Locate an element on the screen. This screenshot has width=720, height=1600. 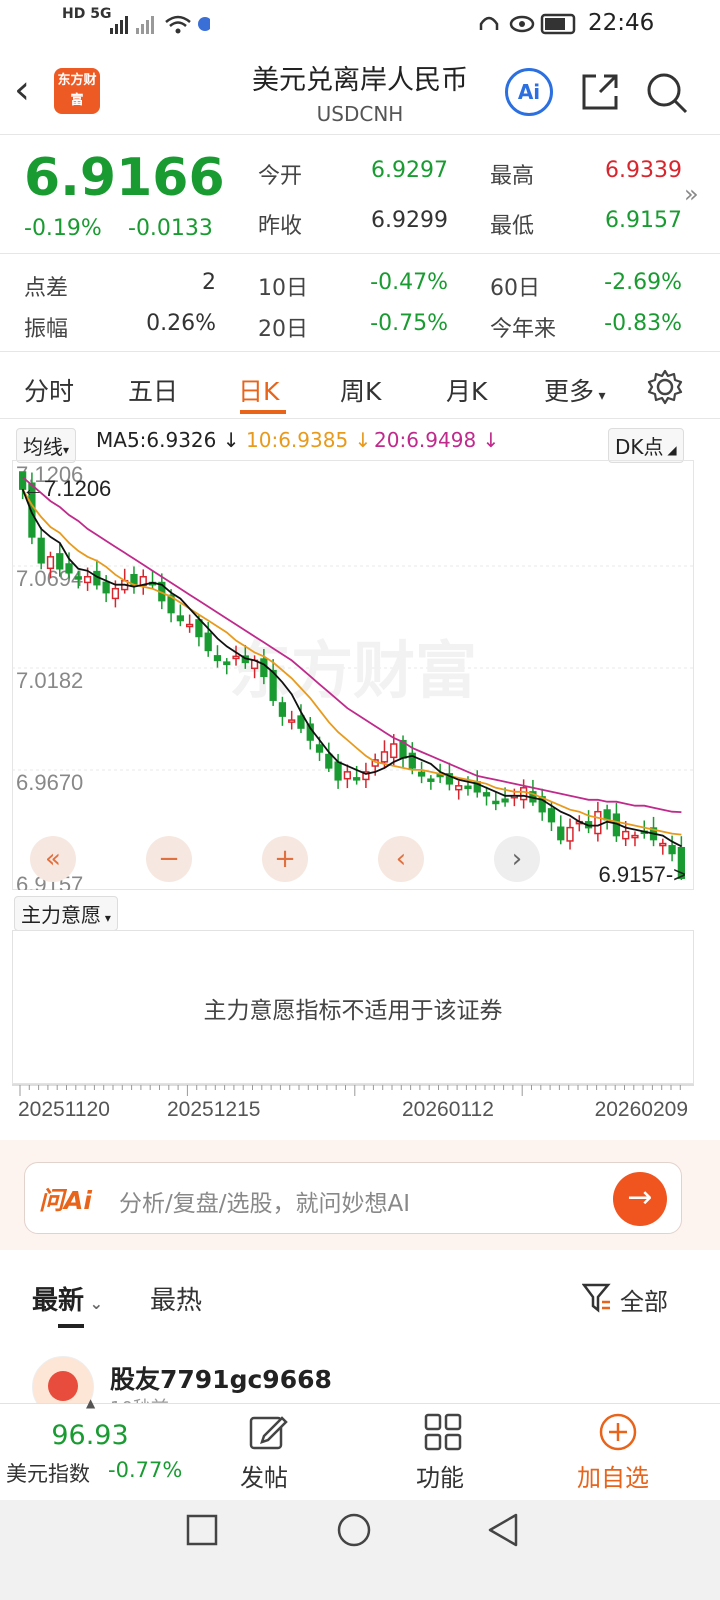
prev-close-value: 6.9299 is located at coordinates (409, 220).